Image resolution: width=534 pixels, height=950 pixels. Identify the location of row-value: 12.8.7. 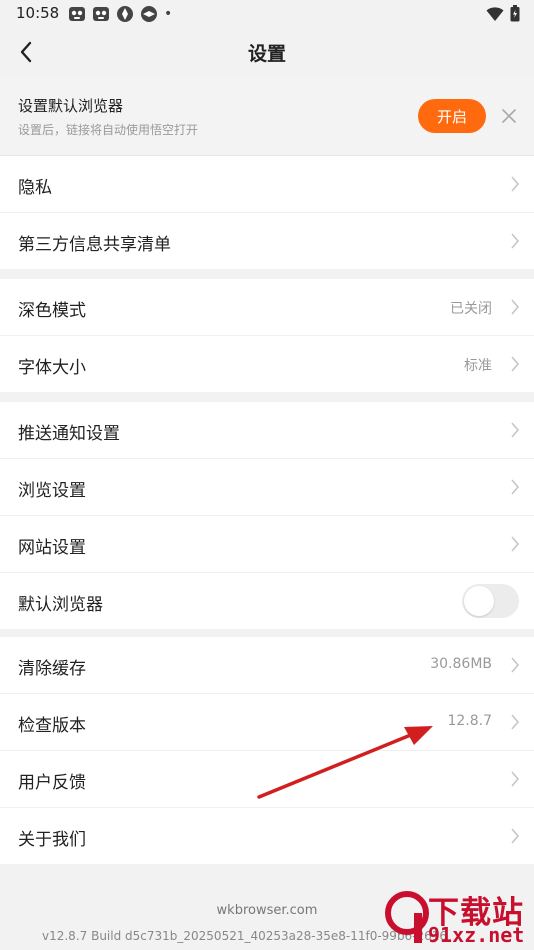
(469, 721).